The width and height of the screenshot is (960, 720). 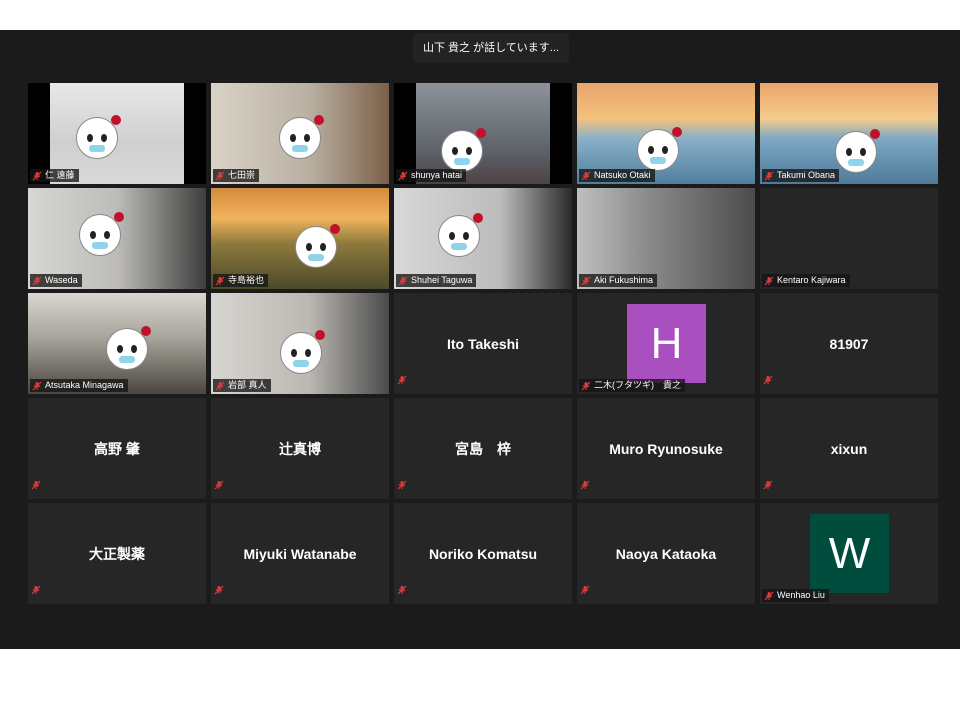 I want to click on participant-tile: 大正製薬, so click(x=117, y=553).